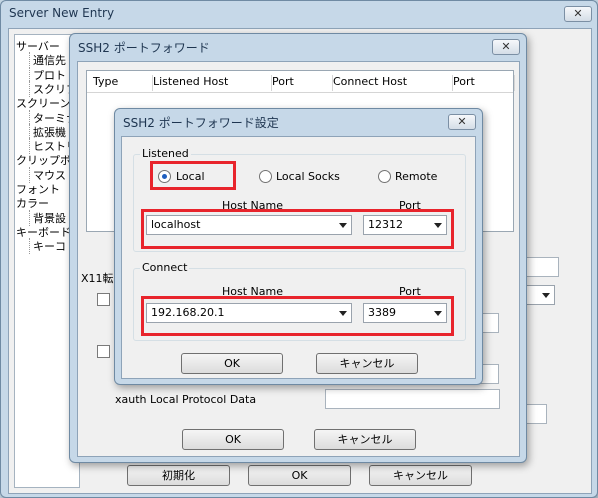 The height and width of the screenshot is (498, 598). I want to click on cancel-button: キャンセル, so click(420, 475).